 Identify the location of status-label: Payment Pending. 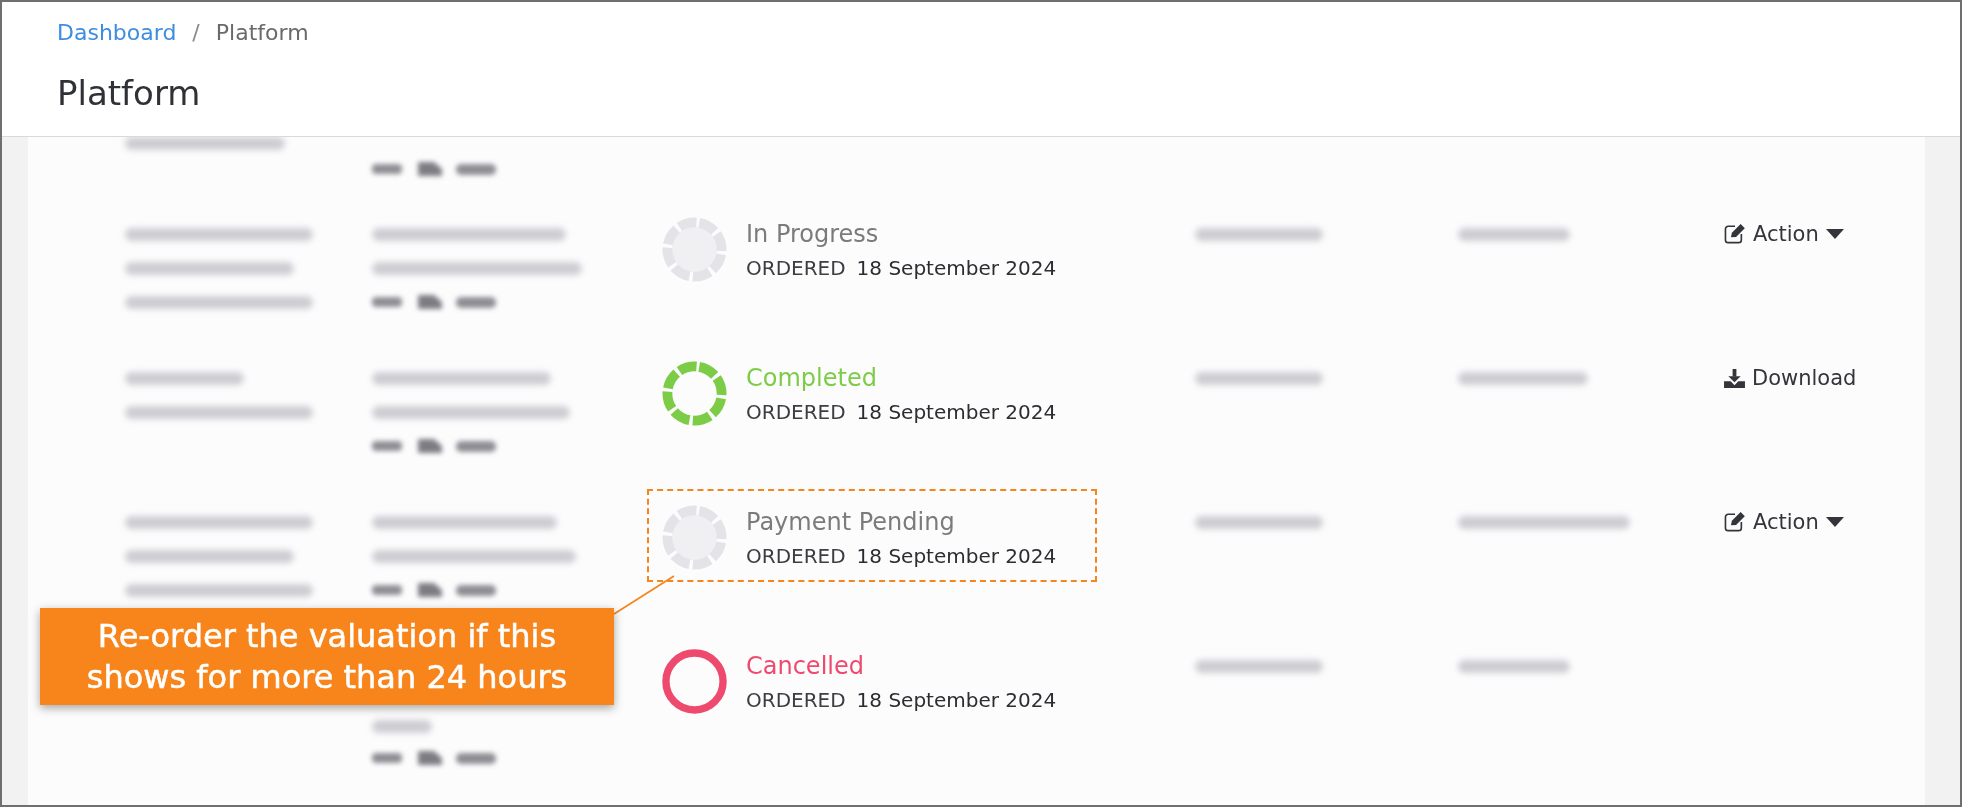
(850, 522).